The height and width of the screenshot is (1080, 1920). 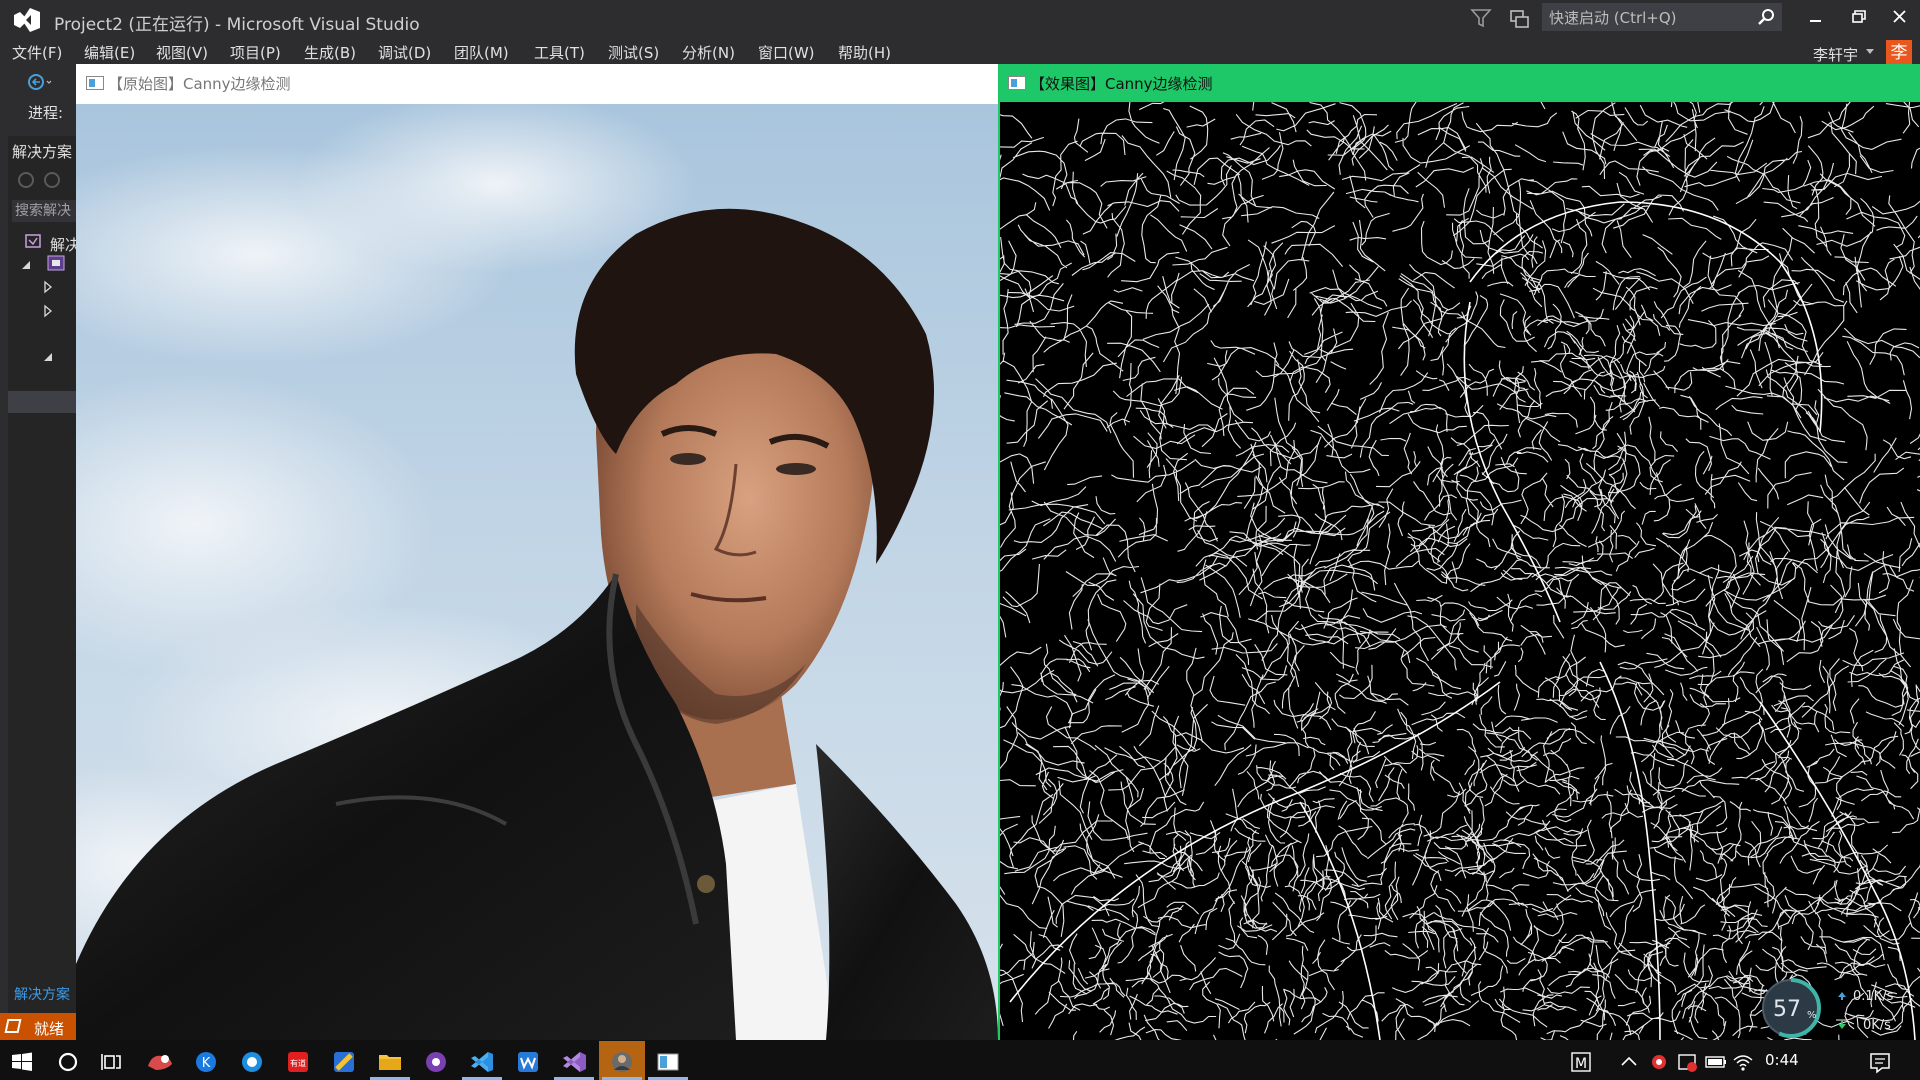 What do you see at coordinates (1743, 1062) in the screenshot?
I see `wifi-icon` at bounding box center [1743, 1062].